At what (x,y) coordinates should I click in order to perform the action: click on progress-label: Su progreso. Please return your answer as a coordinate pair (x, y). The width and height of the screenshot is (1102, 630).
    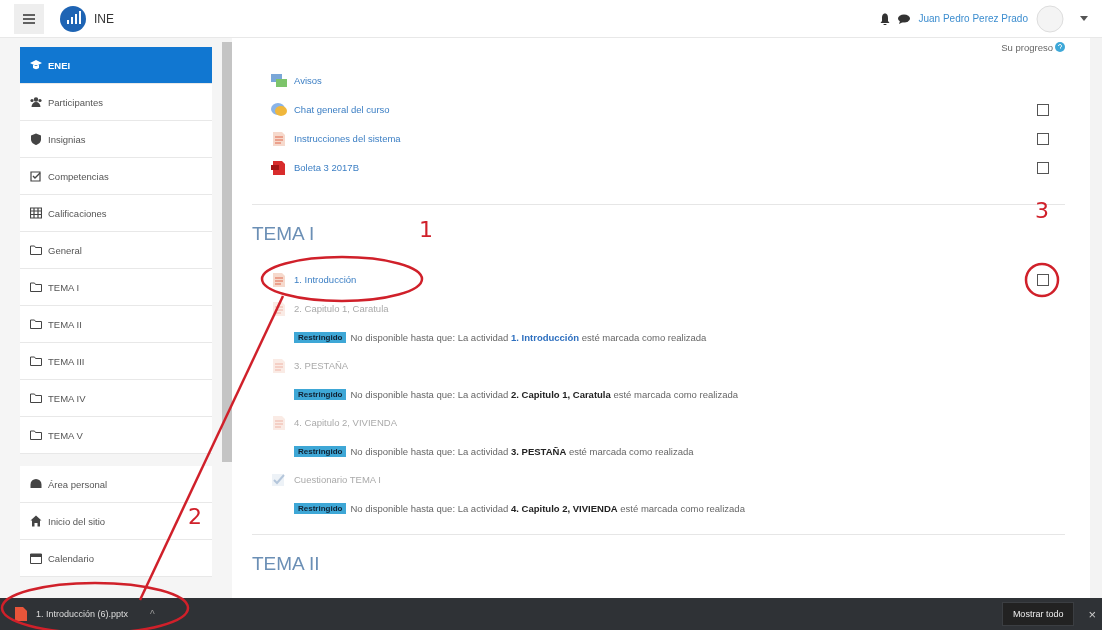
    Looking at the image, I should click on (1027, 47).